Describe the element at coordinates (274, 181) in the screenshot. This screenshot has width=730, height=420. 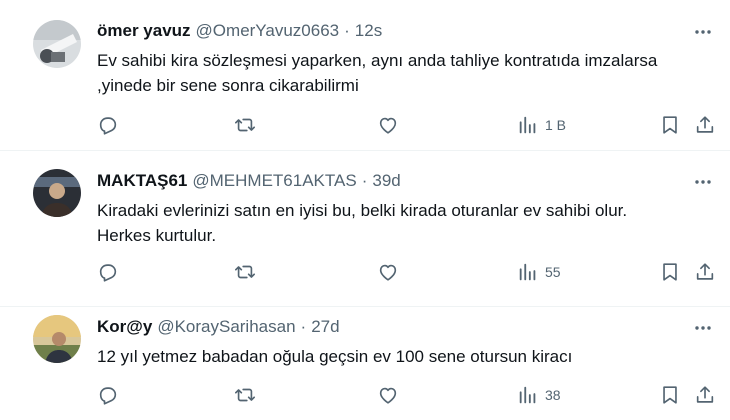
I see `user-handle: @MEHMET61AKTAS` at that location.